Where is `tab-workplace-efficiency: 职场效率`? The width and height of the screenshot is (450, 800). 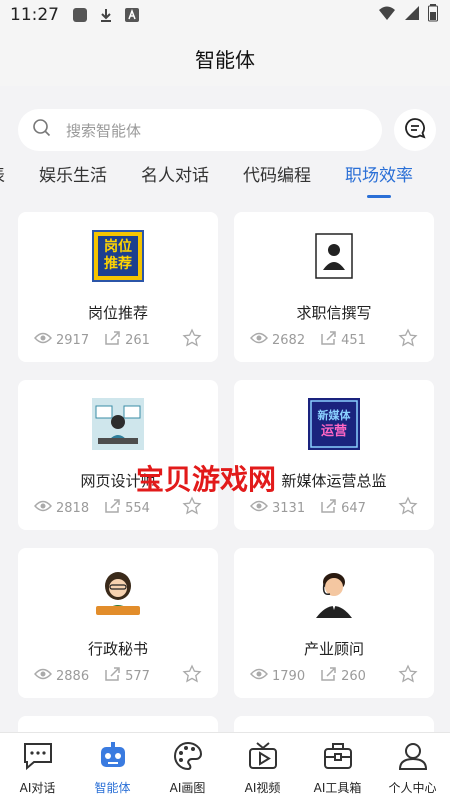
tab-workplace-efficiency: 职场效率 is located at coordinates (379, 178).